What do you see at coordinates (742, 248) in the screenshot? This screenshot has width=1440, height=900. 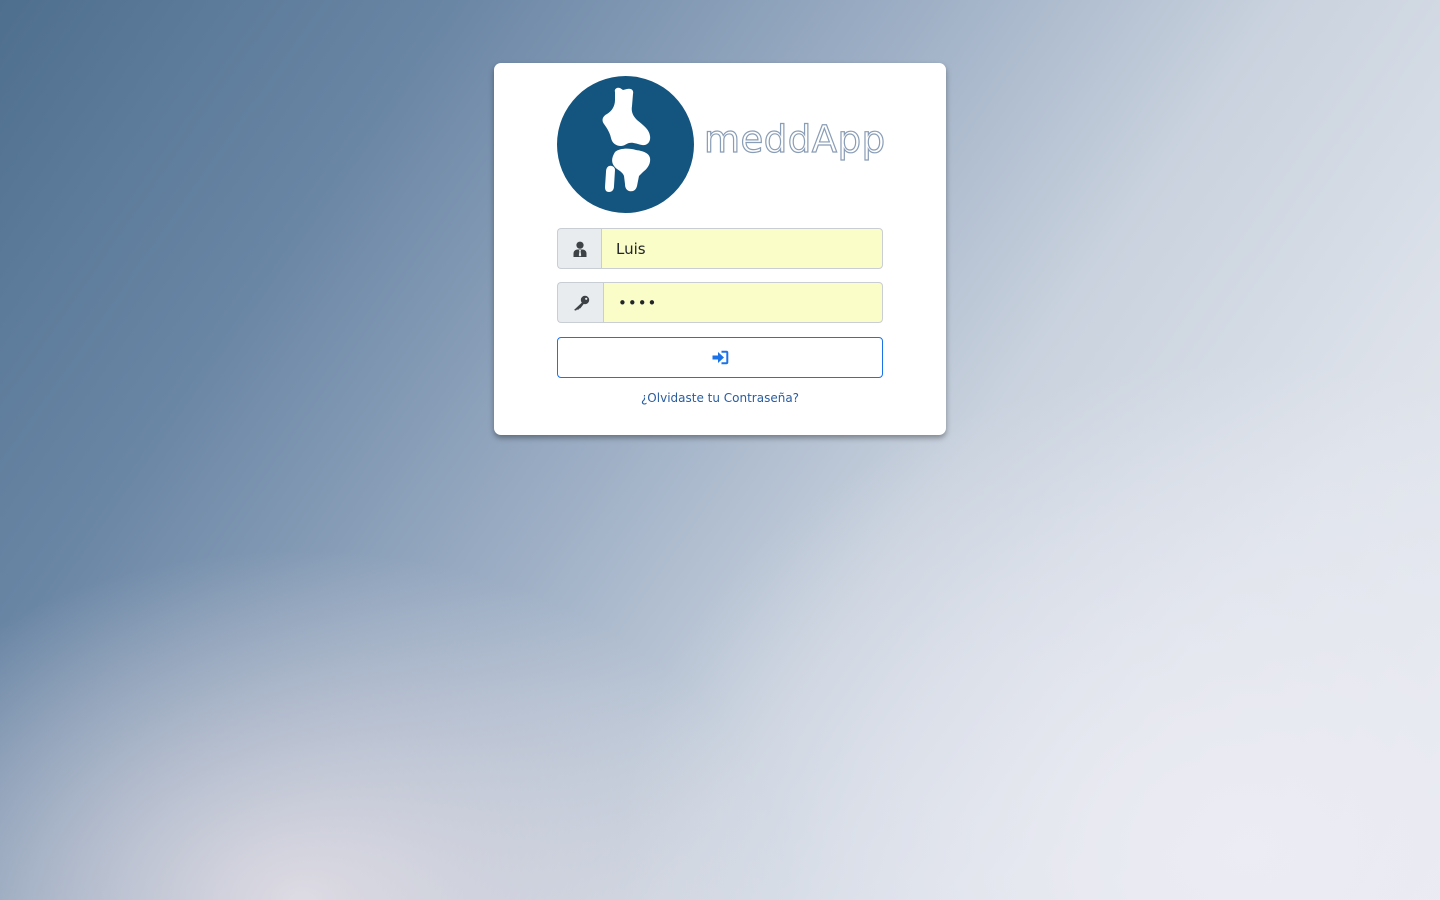 I see `username-input` at bounding box center [742, 248].